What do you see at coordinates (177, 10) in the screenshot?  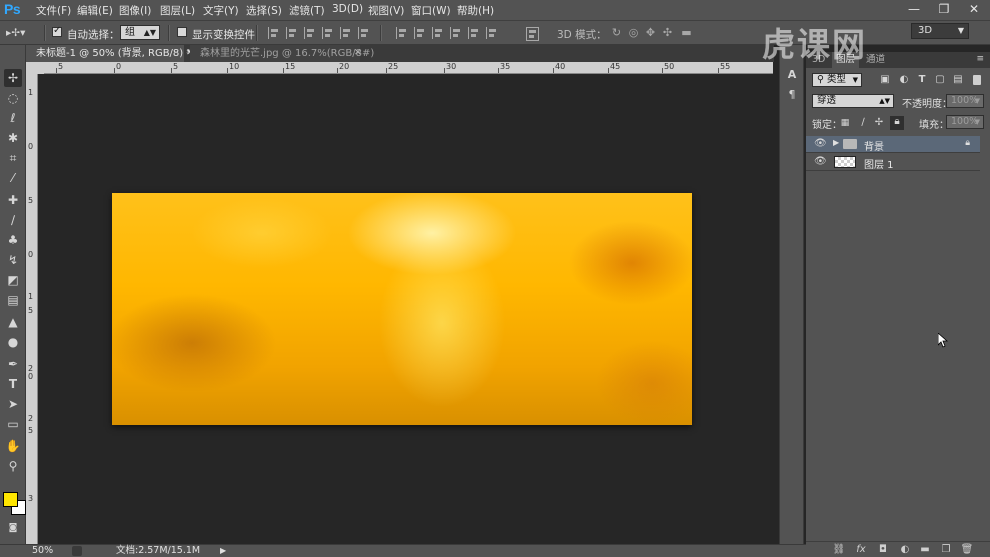 I see `menu-layer: 图层(L)` at bounding box center [177, 10].